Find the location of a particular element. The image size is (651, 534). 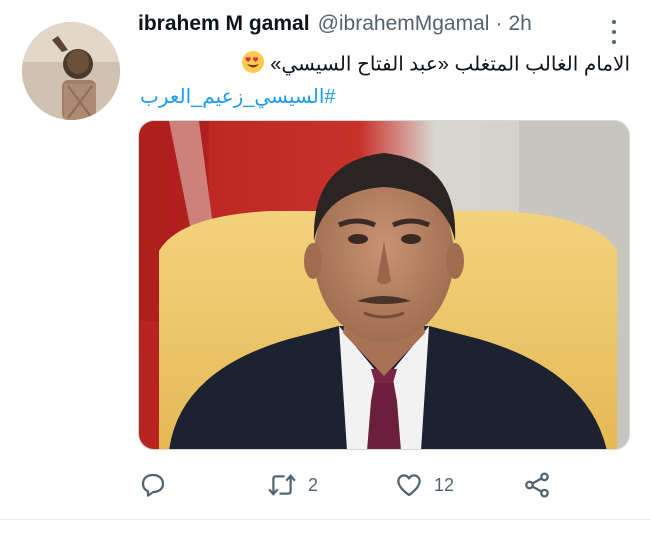

avatar is located at coordinates (71, 71).